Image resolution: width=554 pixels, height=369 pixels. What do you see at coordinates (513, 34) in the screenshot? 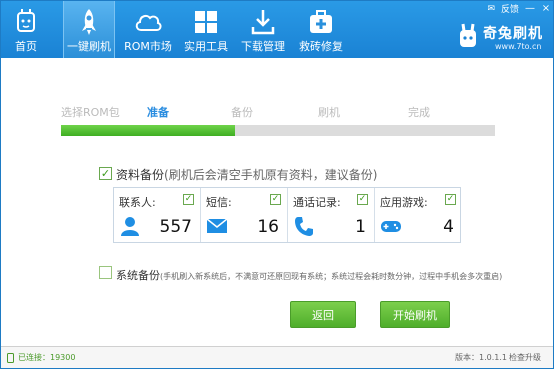
I see `brand-name: 奇兔刷机` at bounding box center [513, 34].